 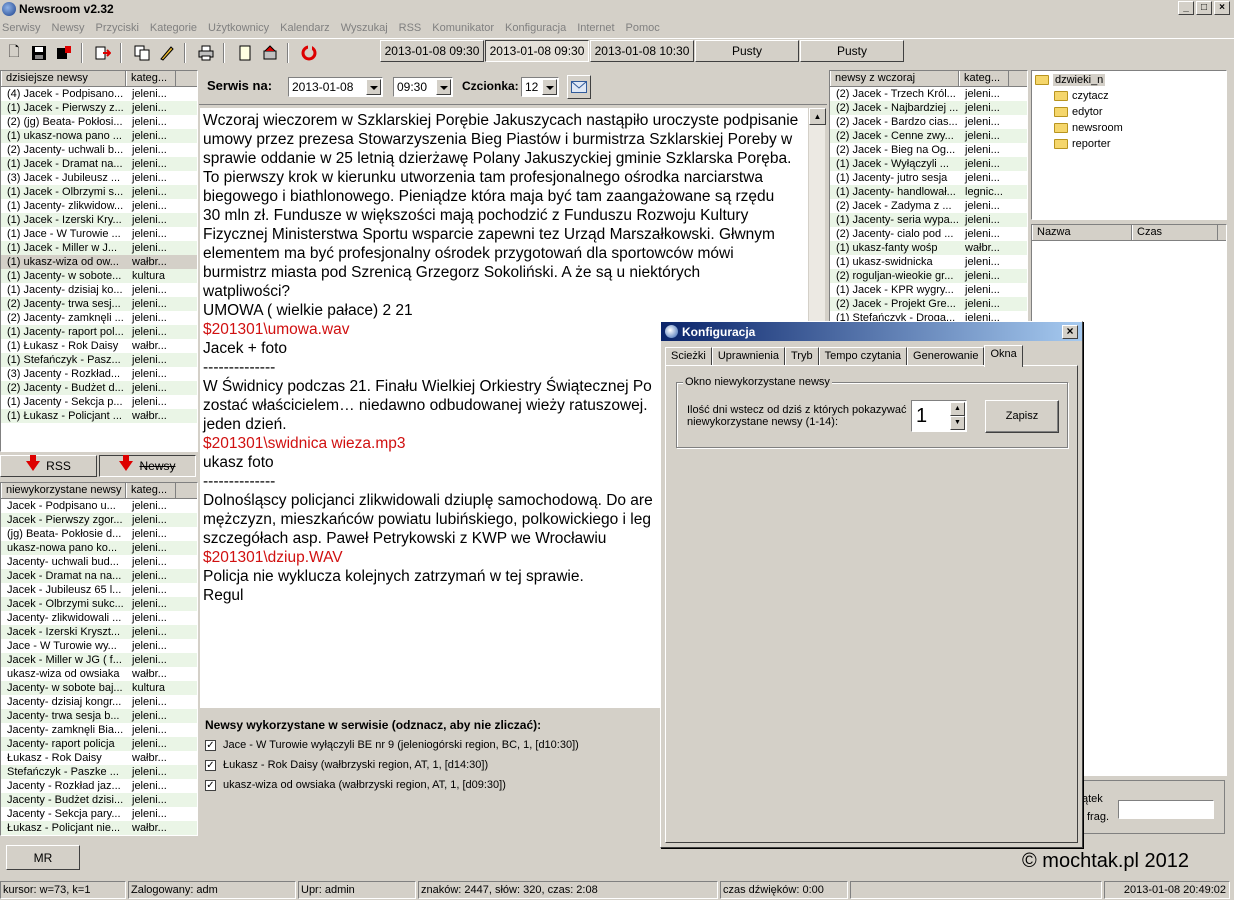 What do you see at coordinates (1186, 8) in the screenshot?
I see `minimize-button: _` at bounding box center [1186, 8].